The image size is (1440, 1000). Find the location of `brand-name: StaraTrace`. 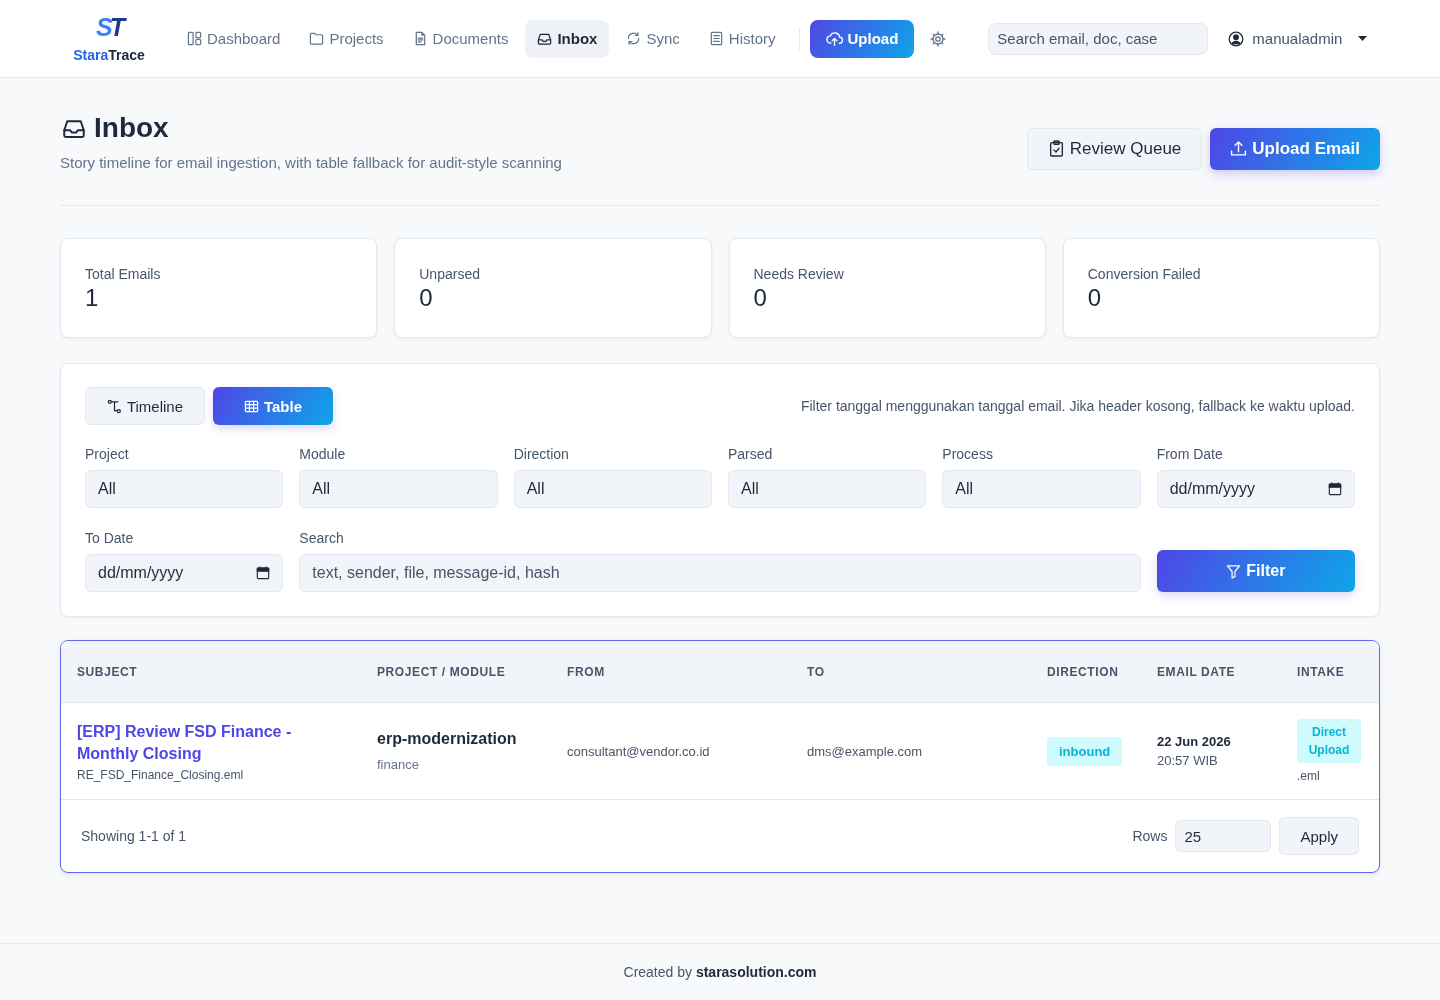

brand-name: StaraTrace is located at coordinates (109, 54).